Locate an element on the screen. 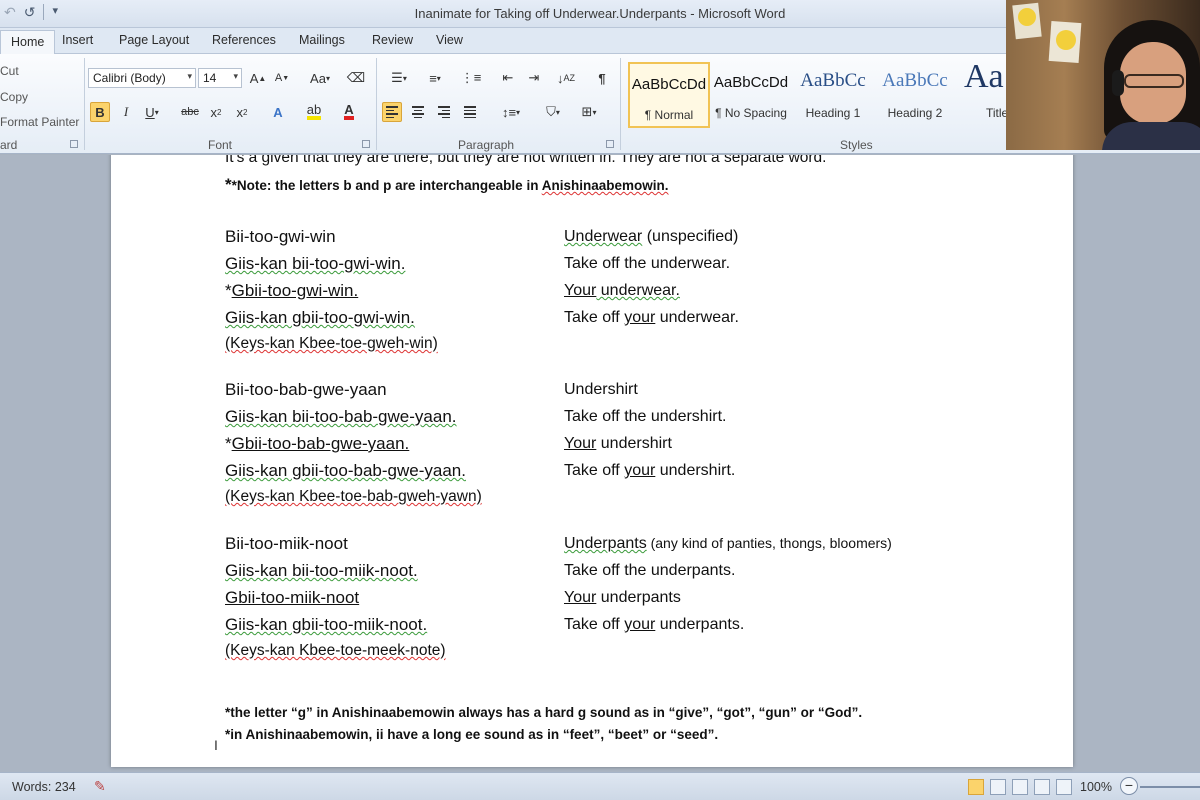 The width and height of the screenshot is (1200, 800). pronunciation-line: (Keys-kan Kbee-toe-bab-gweh-yawn) is located at coordinates (353, 497).